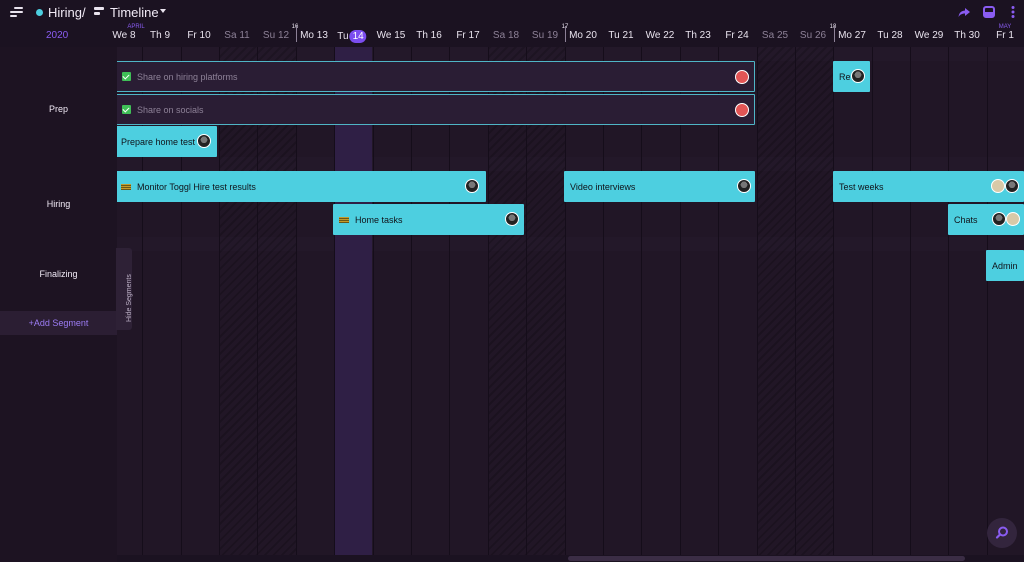 This screenshot has width=1024, height=562. I want to click on today-badge: 14, so click(358, 36).